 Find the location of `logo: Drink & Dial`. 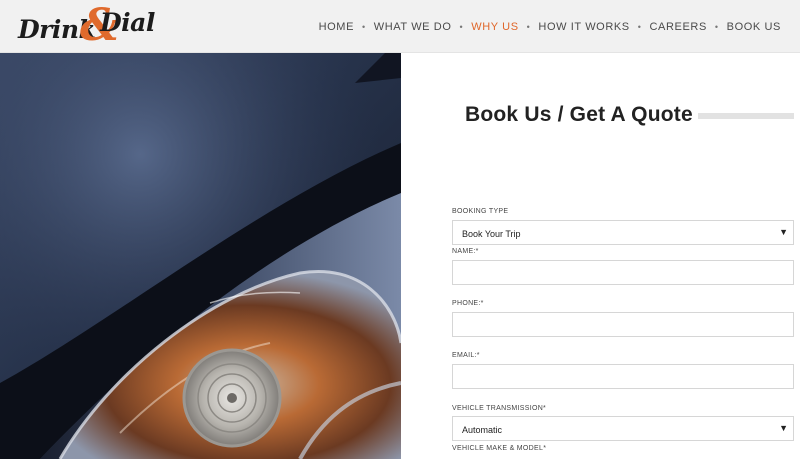

logo: Drink & Dial is located at coordinates (90, 25).